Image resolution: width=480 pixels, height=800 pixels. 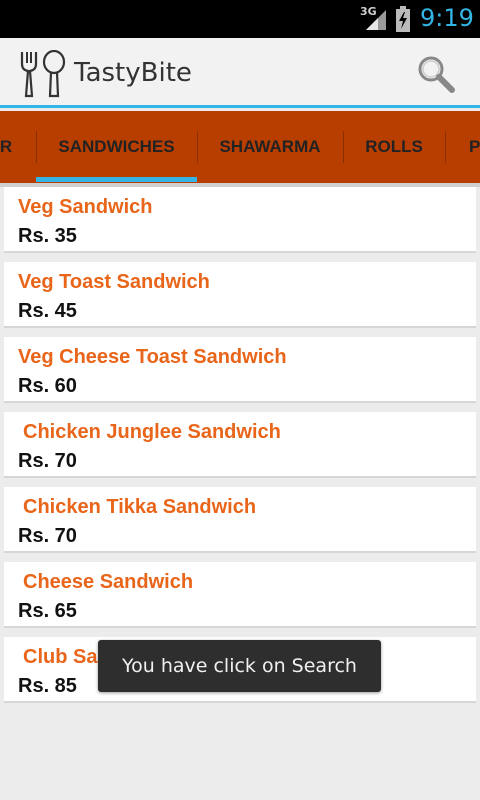 What do you see at coordinates (6, 146) in the screenshot?
I see `tab-label: R` at bounding box center [6, 146].